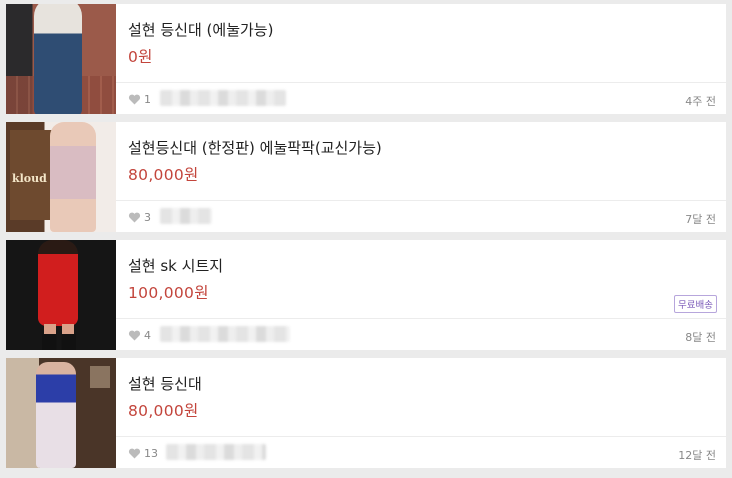 The height and width of the screenshot is (478, 732). I want to click on like-count: 4, so click(139, 335).